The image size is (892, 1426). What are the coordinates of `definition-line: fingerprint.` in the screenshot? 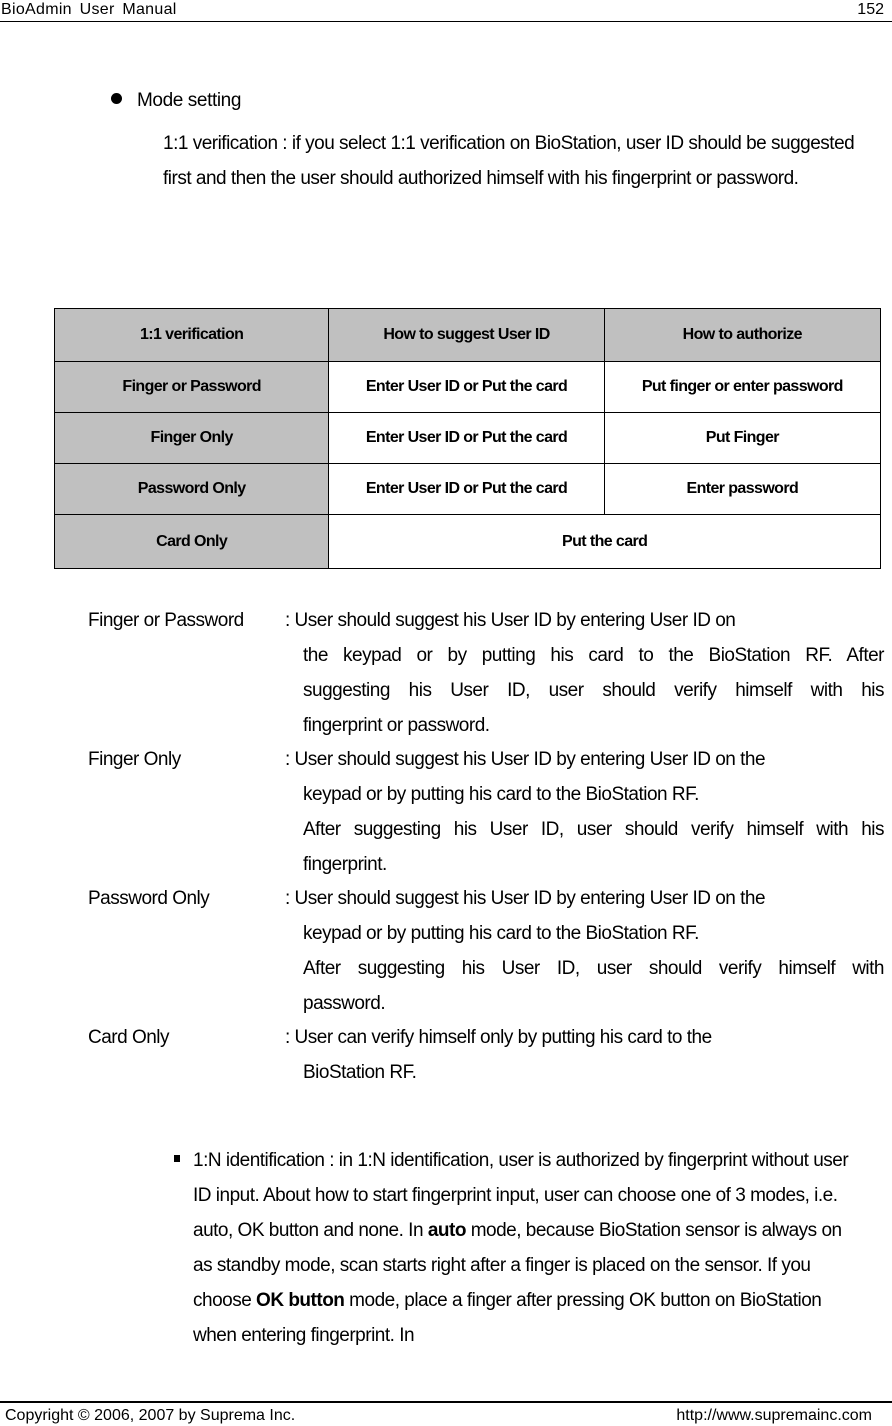 It's located at (345, 864).